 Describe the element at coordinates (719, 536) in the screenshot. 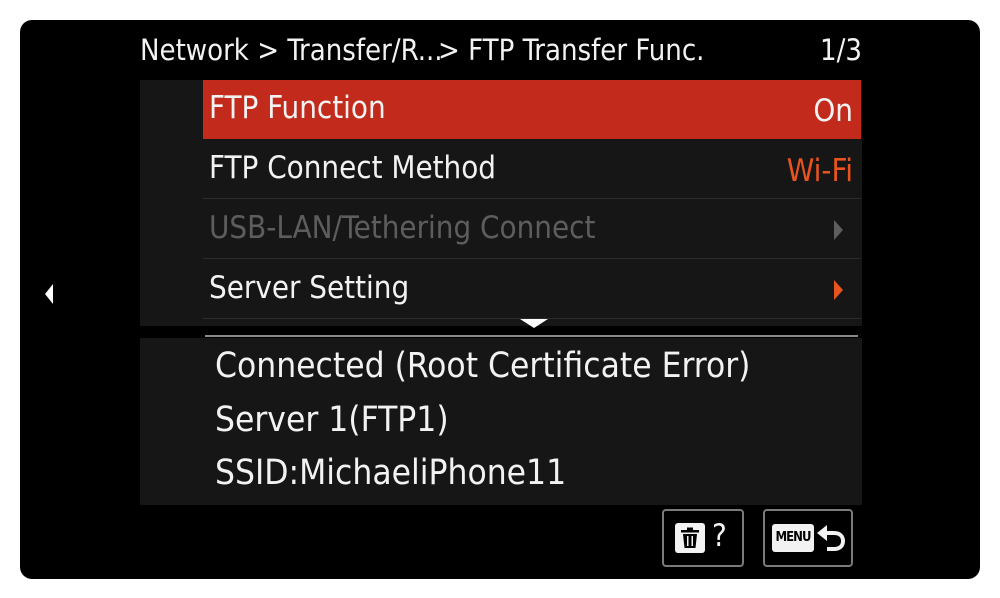

I see `help-icon: ?` at that location.